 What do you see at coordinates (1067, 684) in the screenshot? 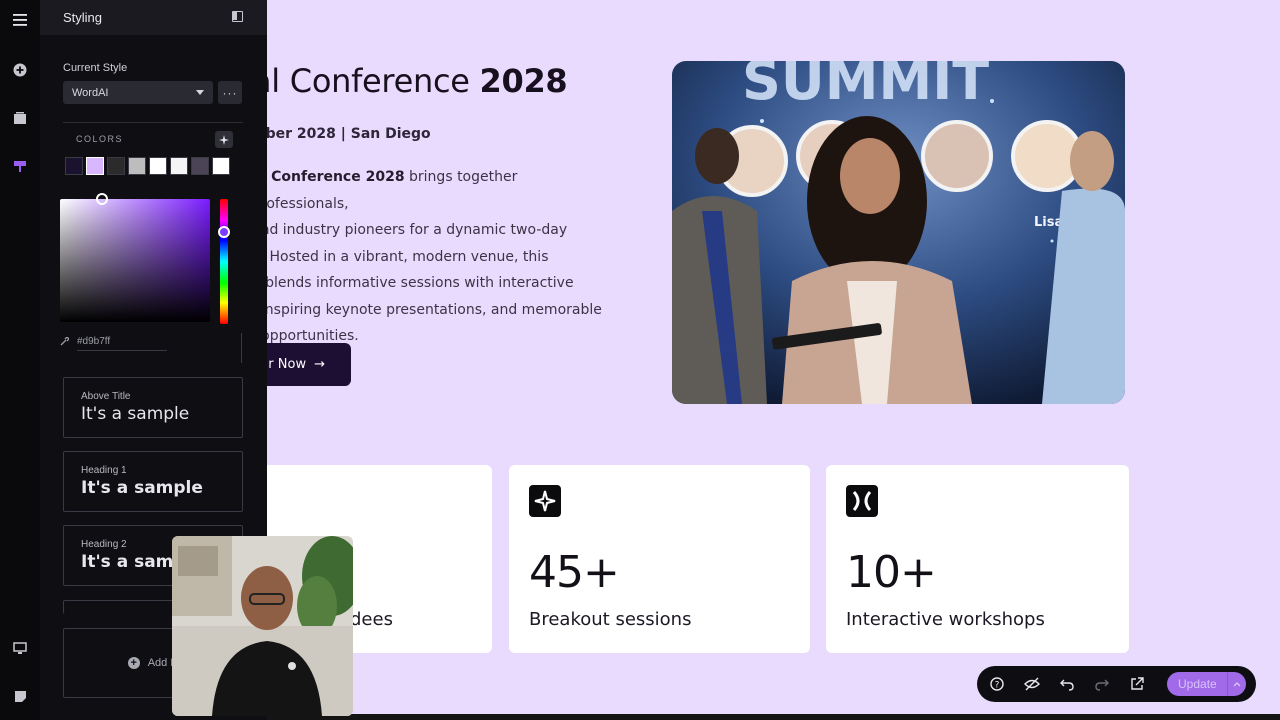
I see `undo-icon` at bounding box center [1067, 684].